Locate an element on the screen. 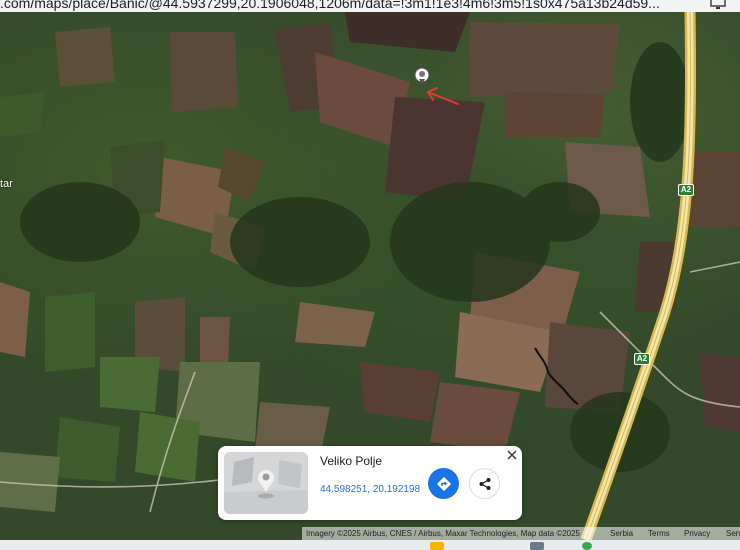 The image size is (740, 550). directions-icon is located at coordinates (443, 483).